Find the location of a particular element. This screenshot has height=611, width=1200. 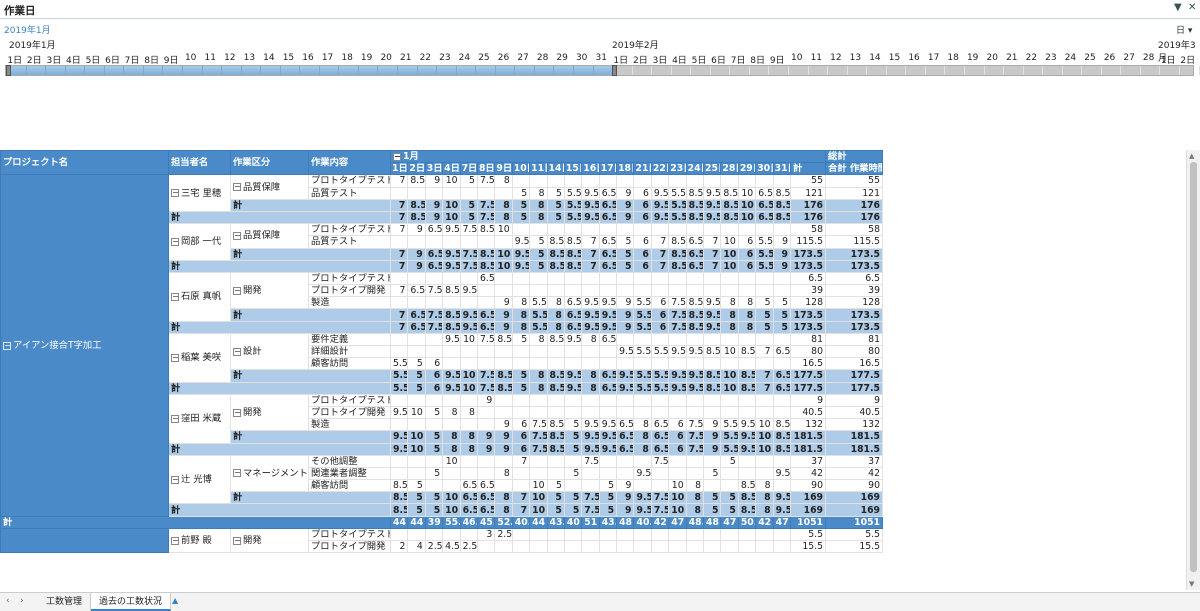

header-date: 24日 is located at coordinates (695, 169).